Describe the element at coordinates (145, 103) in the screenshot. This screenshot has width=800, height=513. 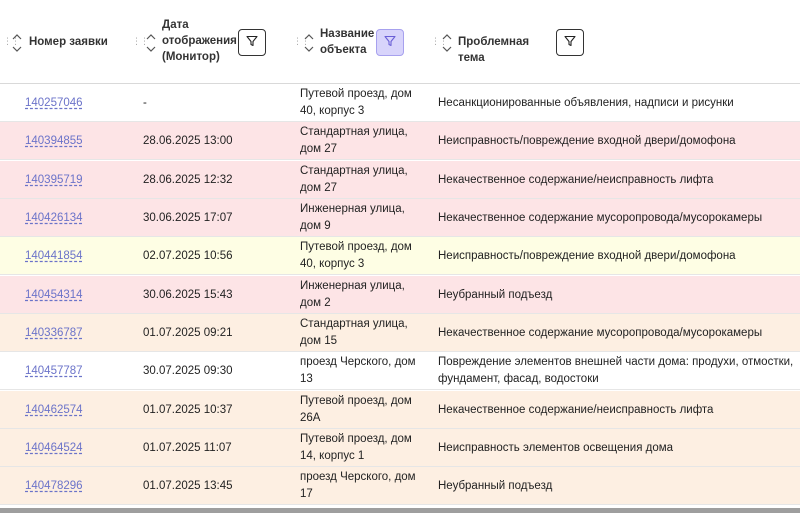
I see `display-date: -` at that location.